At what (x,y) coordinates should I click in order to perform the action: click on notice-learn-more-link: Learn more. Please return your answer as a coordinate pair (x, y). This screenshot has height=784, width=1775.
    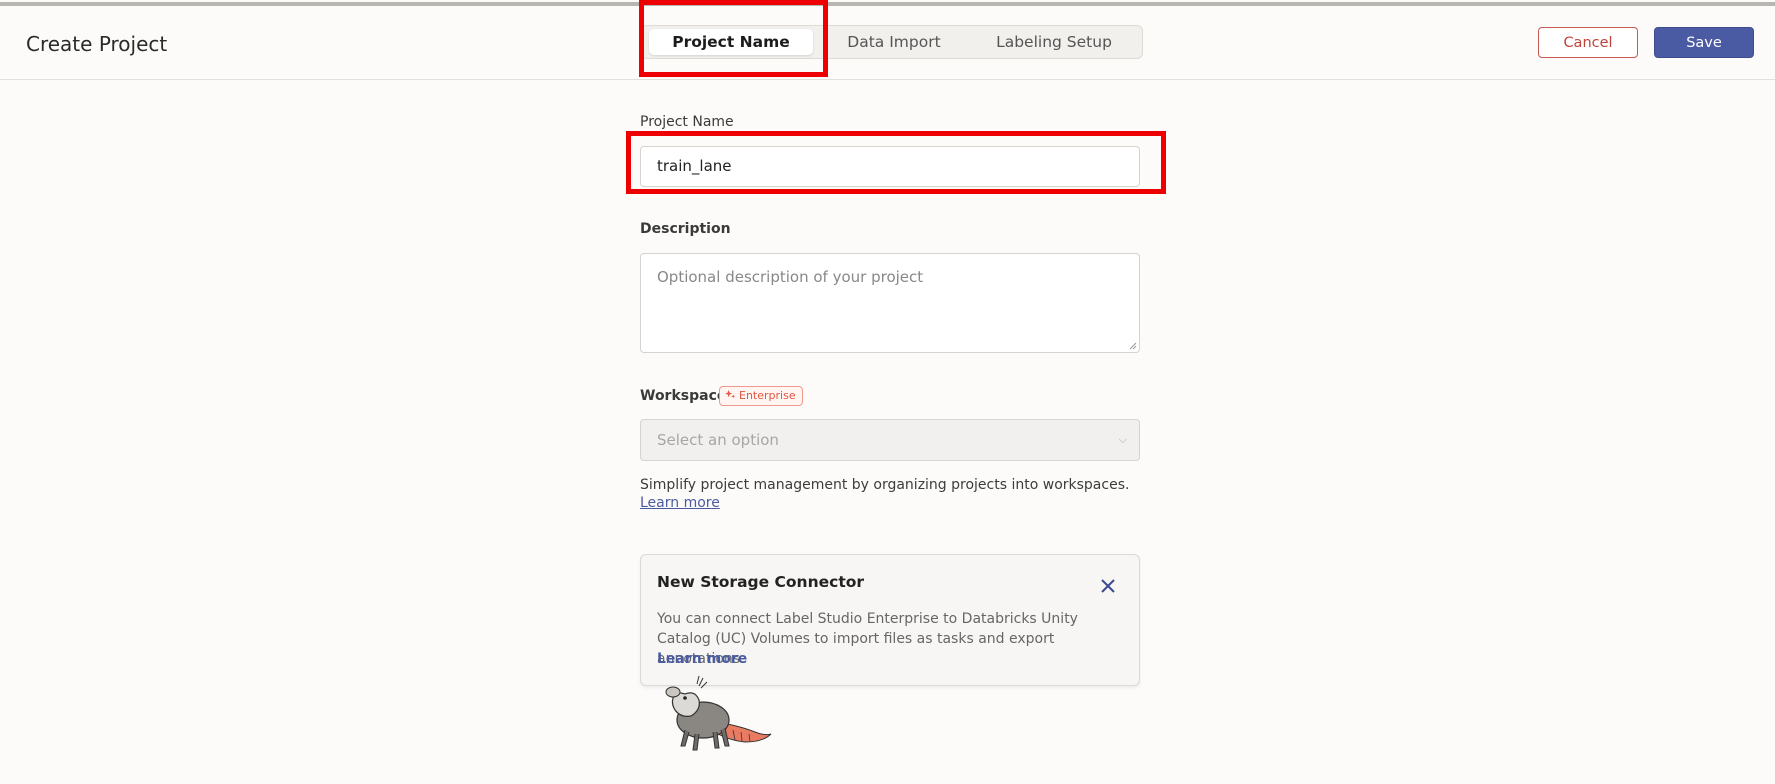
    Looking at the image, I should click on (702, 659).